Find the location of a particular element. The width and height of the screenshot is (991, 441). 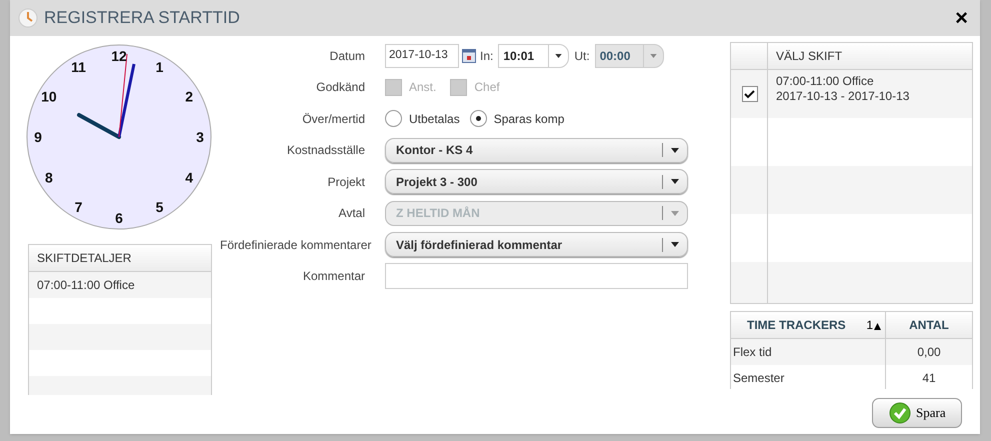

date-field: 2017-10-13 is located at coordinates (422, 56).